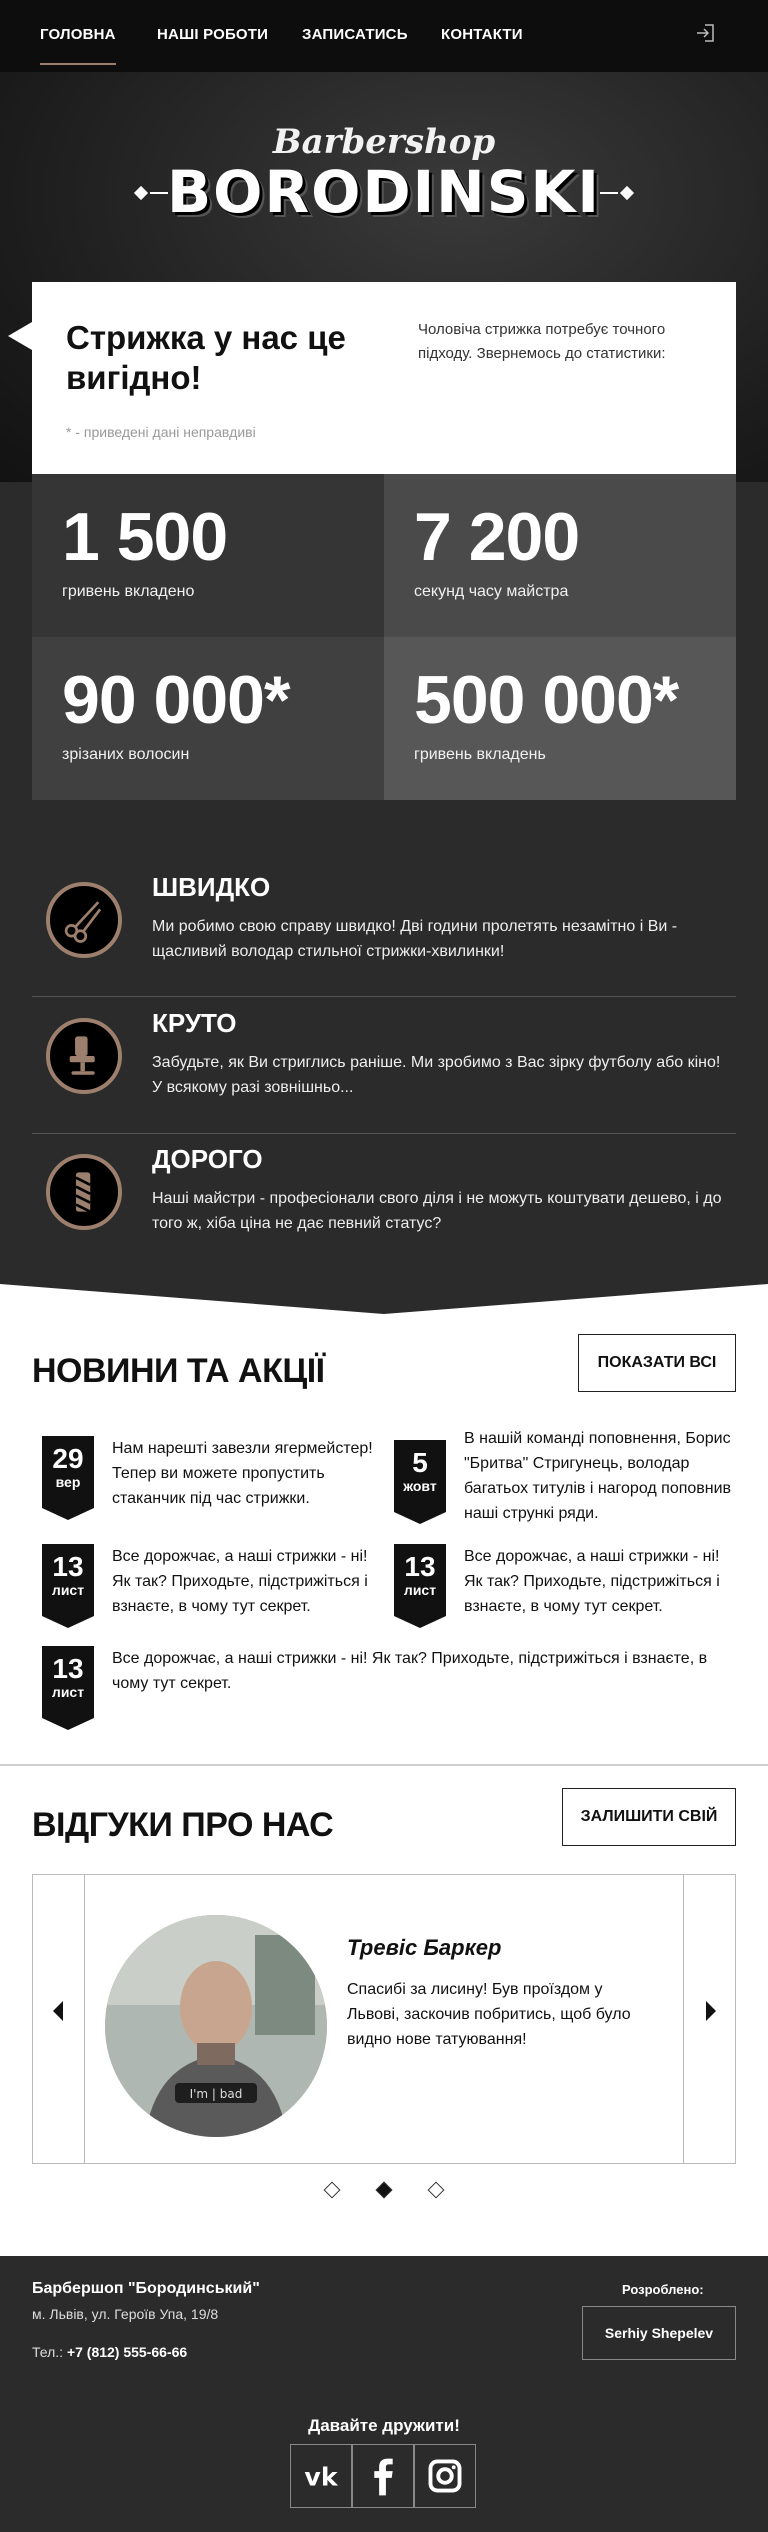 This screenshot has height=2532, width=768. What do you see at coordinates (711, 2011) in the screenshot?
I see `arrow-right-icon` at bounding box center [711, 2011].